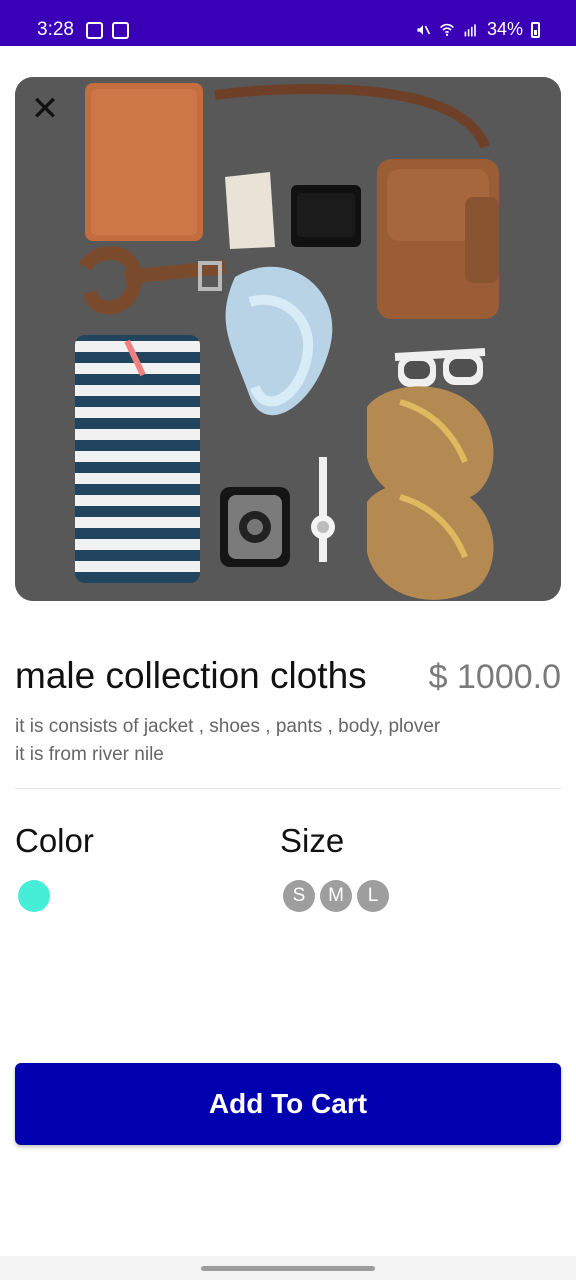 This screenshot has width=576, height=1280. What do you see at coordinates (336, 896) in the screenshot?
I see `size-option-m: M` at bounding box center [336, 896].